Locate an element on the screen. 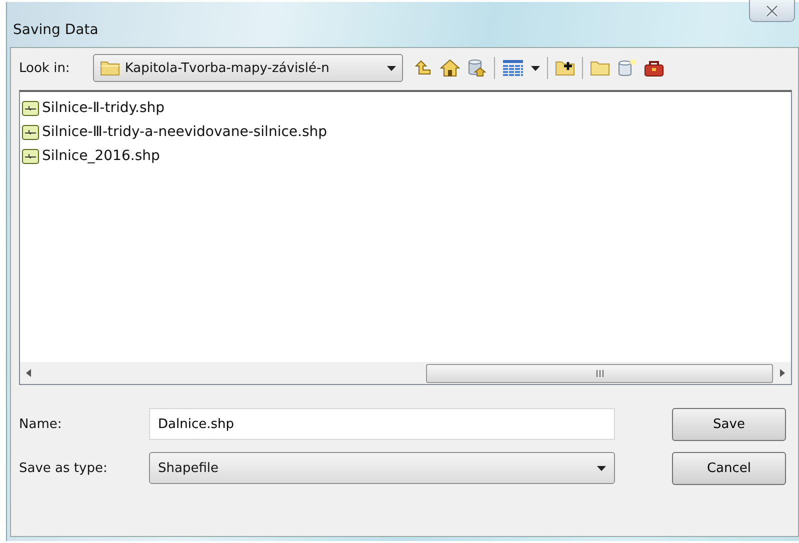 The image size is (799, 543). grip-icon is located at coordinates (599, 373).